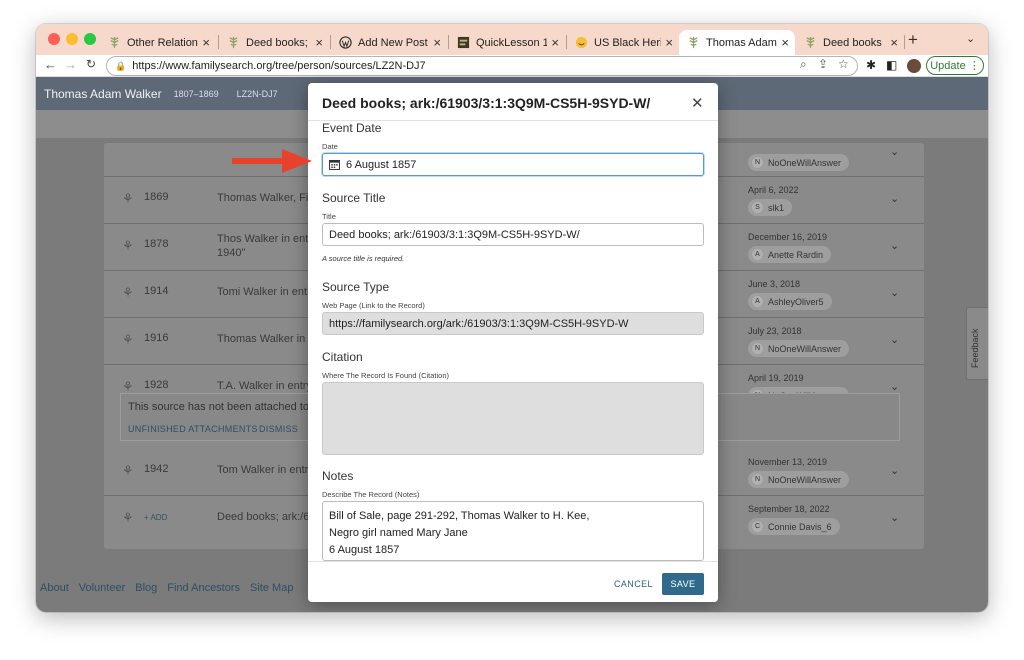  I want to click on cancel-button: CANCEL, so click(633, 584).